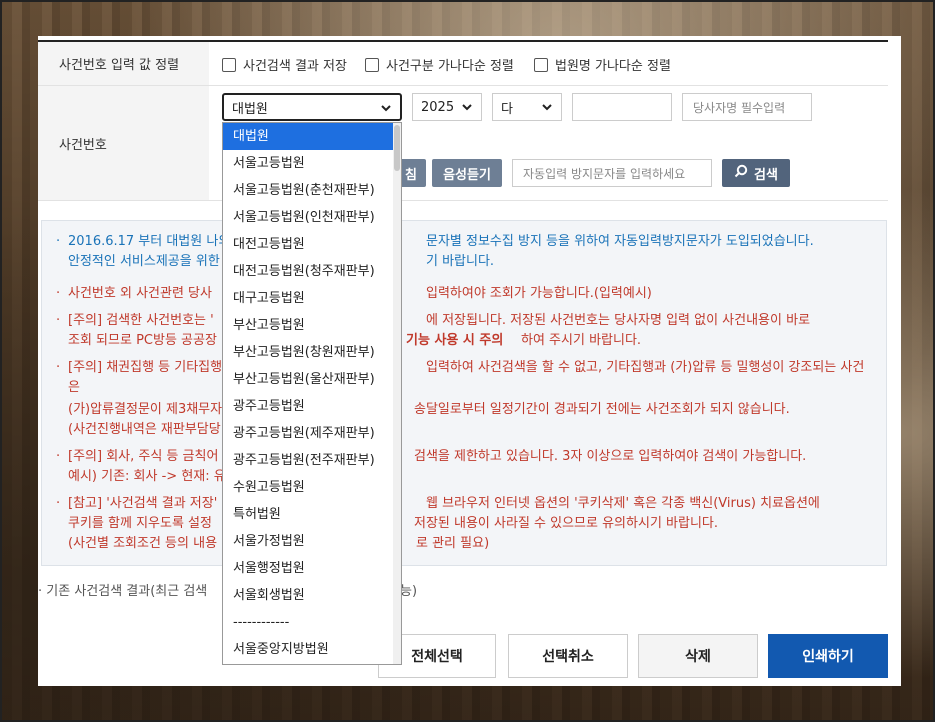  What do you see at coordinates (312, 514) in the screenshot?
I see `court-option: 특허법원` at bounding box center [312, 514].